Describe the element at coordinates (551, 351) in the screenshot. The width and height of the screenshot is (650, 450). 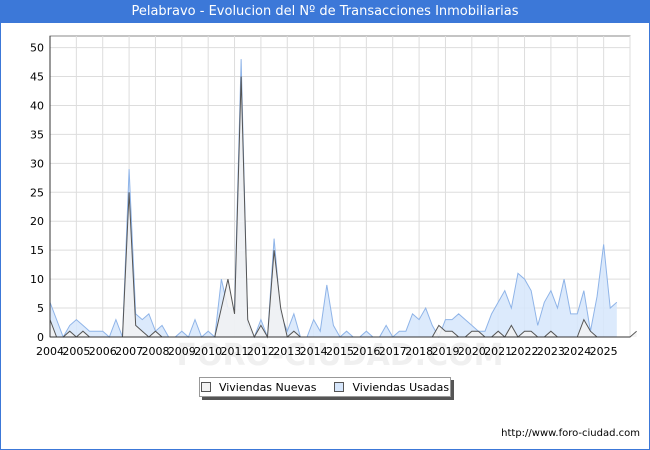
I see `x-tick-label: 2023` at that location.